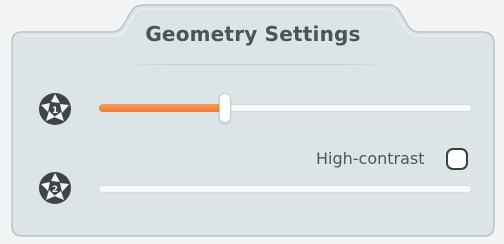 This screenshot has width=504, height=244. Describe the element at coordinates (285, 108) in the screenshot. I see `slider-1-track` at that location.